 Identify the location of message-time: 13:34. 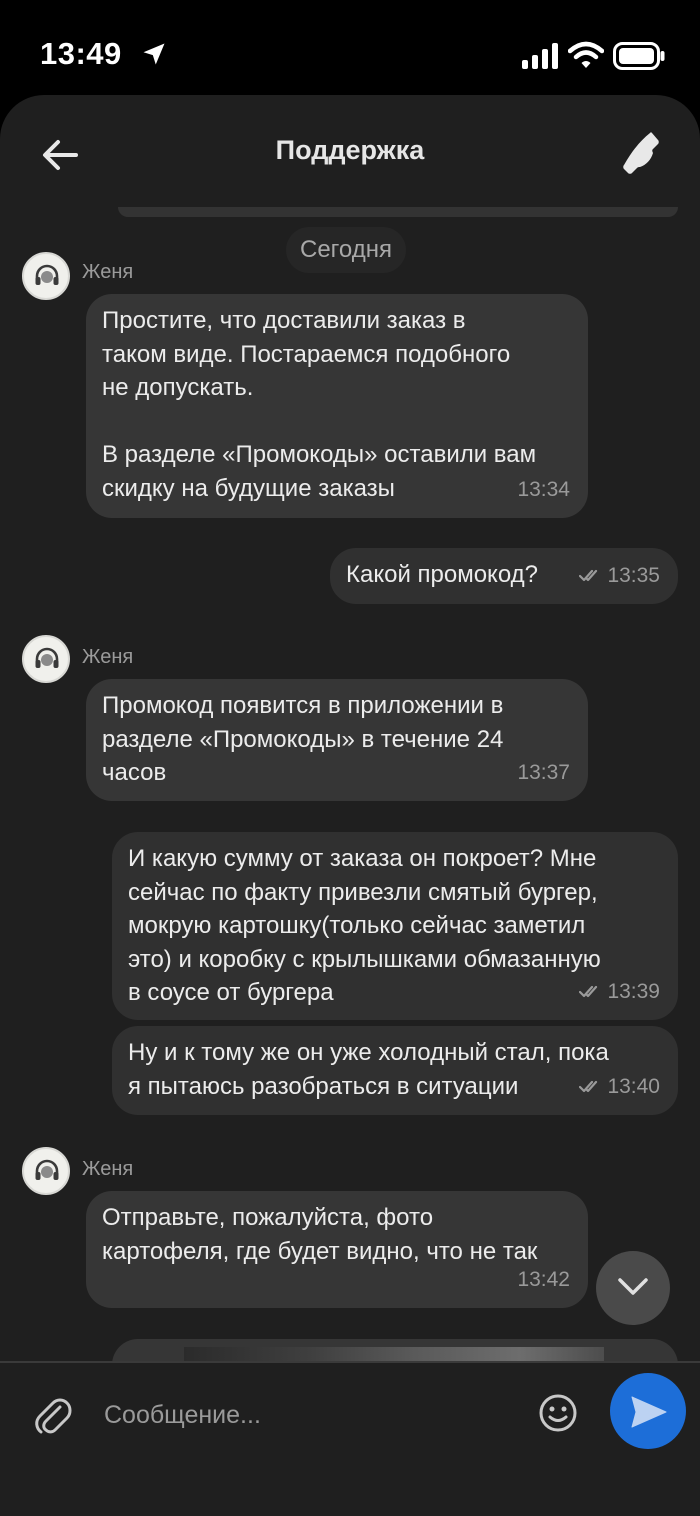
(543, 489).